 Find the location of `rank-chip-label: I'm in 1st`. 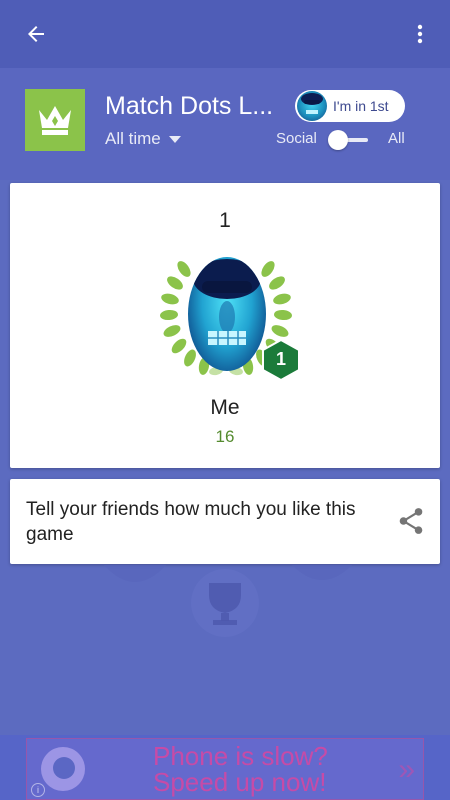

rank-chip-label: I'm in 1st is located at coordinates (361, 106).